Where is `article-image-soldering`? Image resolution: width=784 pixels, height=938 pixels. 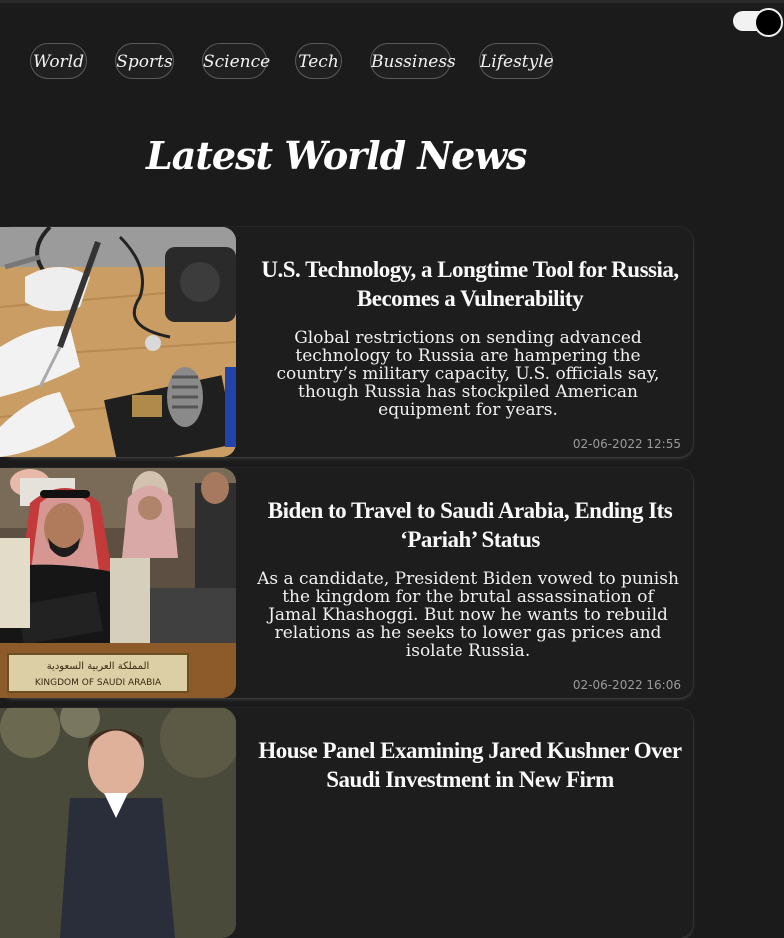 article-image-soldering is located at coordinates (118, 342).